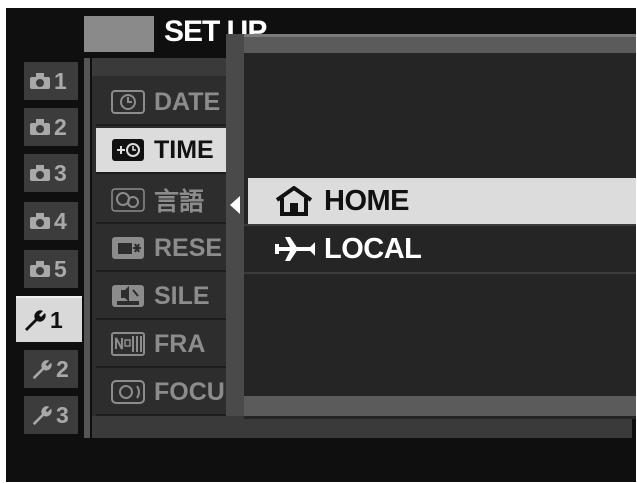  I want to click on option-label: LOCAL, so click(373, 248).